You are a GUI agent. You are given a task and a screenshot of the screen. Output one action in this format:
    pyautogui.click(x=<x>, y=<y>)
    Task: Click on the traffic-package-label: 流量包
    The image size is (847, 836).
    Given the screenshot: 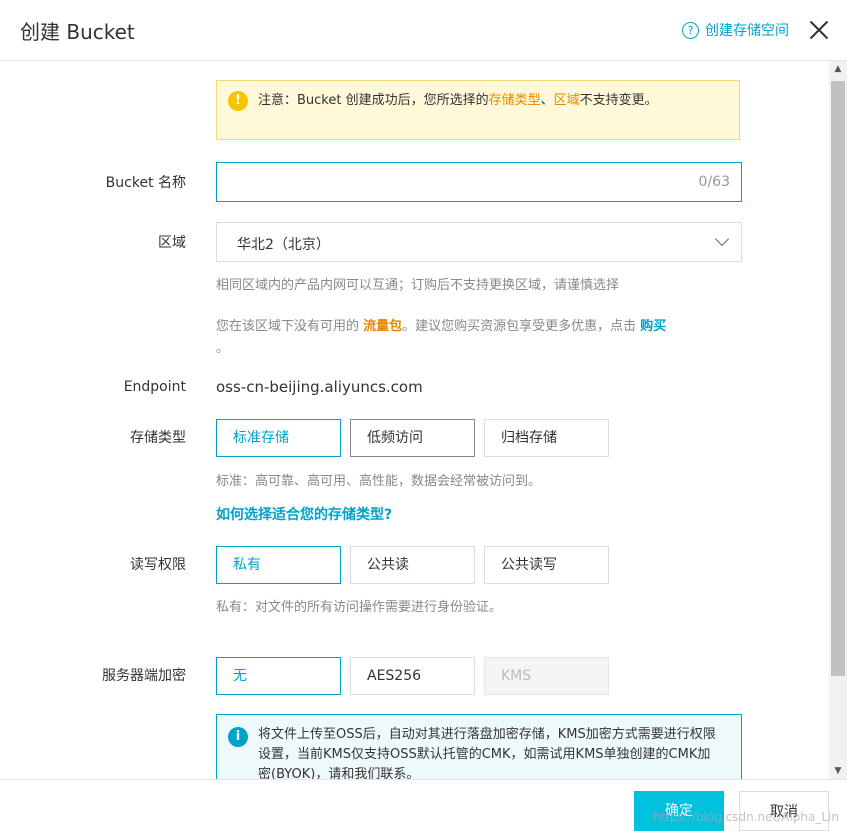 What is the action you would take?
    pyautogui.click(x=383, y=326)
    